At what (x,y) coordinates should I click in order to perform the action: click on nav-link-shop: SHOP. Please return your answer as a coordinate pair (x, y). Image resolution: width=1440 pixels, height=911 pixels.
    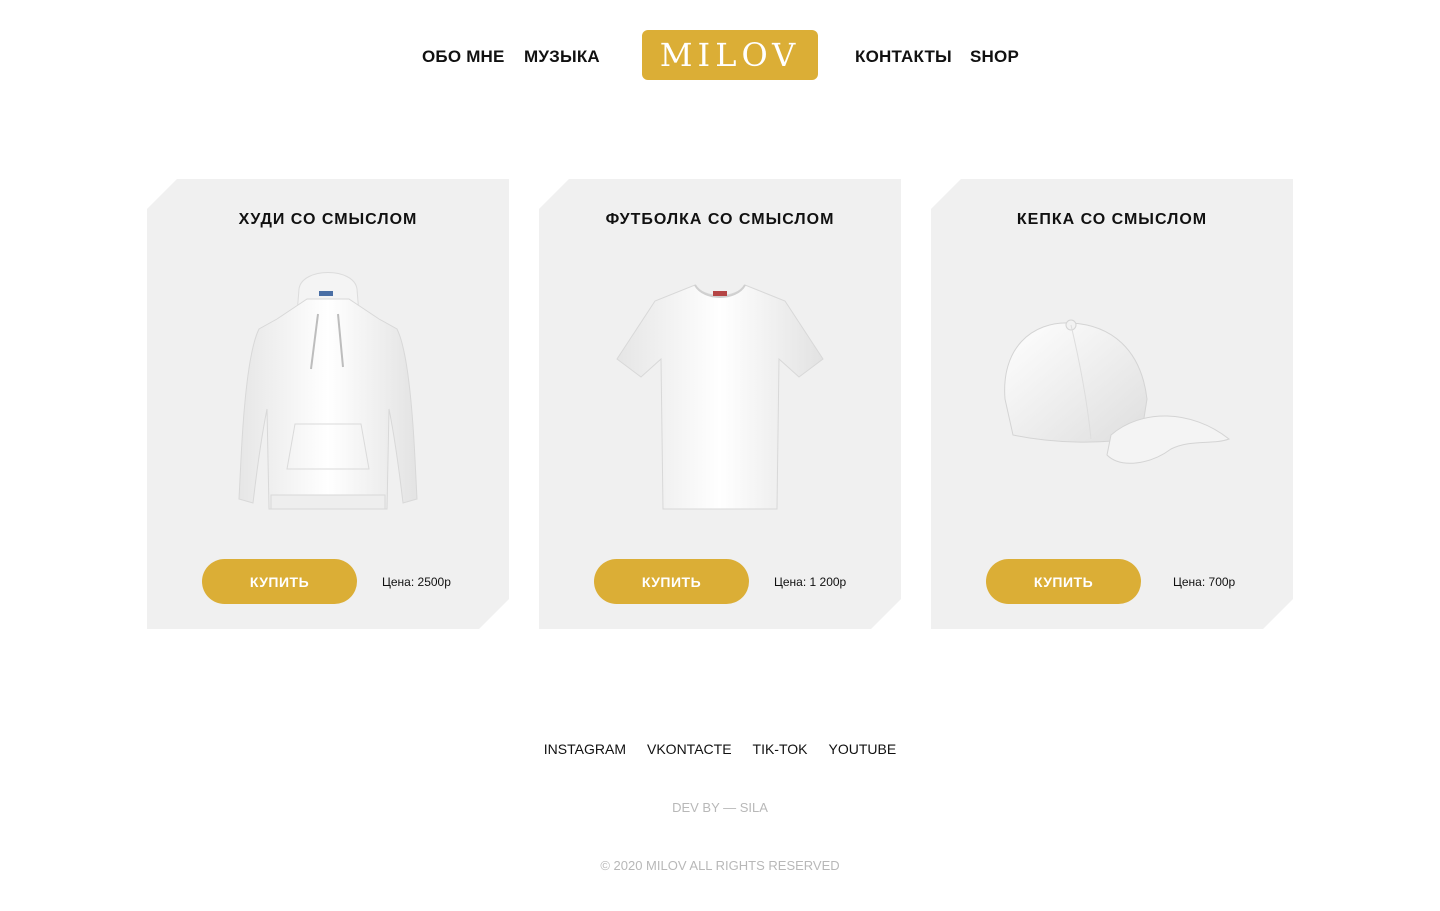
    Looking at the image, I should click on (994, 57).